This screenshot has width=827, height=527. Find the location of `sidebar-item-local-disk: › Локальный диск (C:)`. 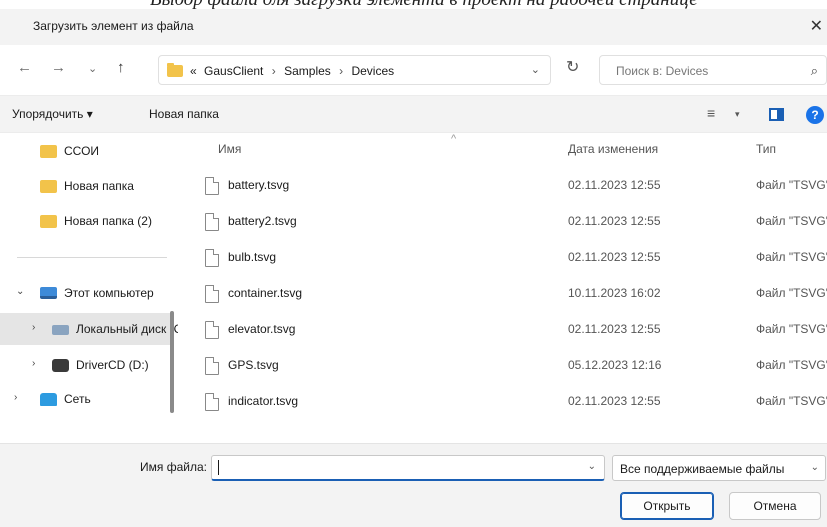

sidebar-item-local-disk: › Локальный диск (C:) is located at coordinates (89, 329).